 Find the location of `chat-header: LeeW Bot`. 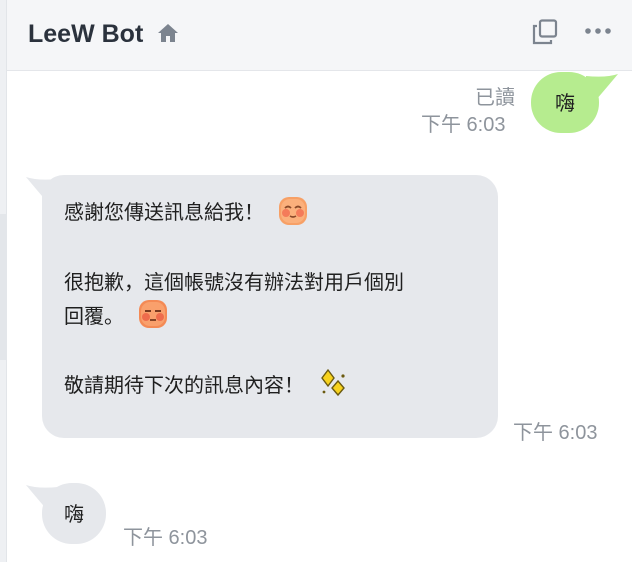

chat-header: LeeW Bot is located at coordinates (316, 35).